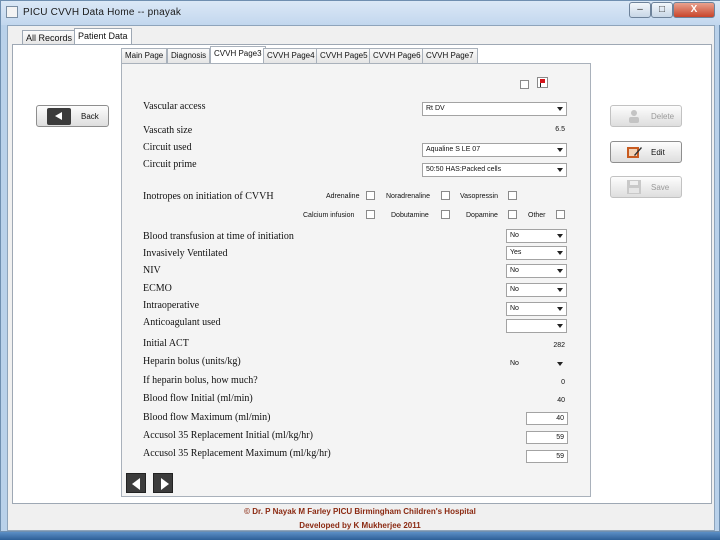  I want to click on blood-transfusion-label: Blood transfusion at time of initiation, so click(218, 236).